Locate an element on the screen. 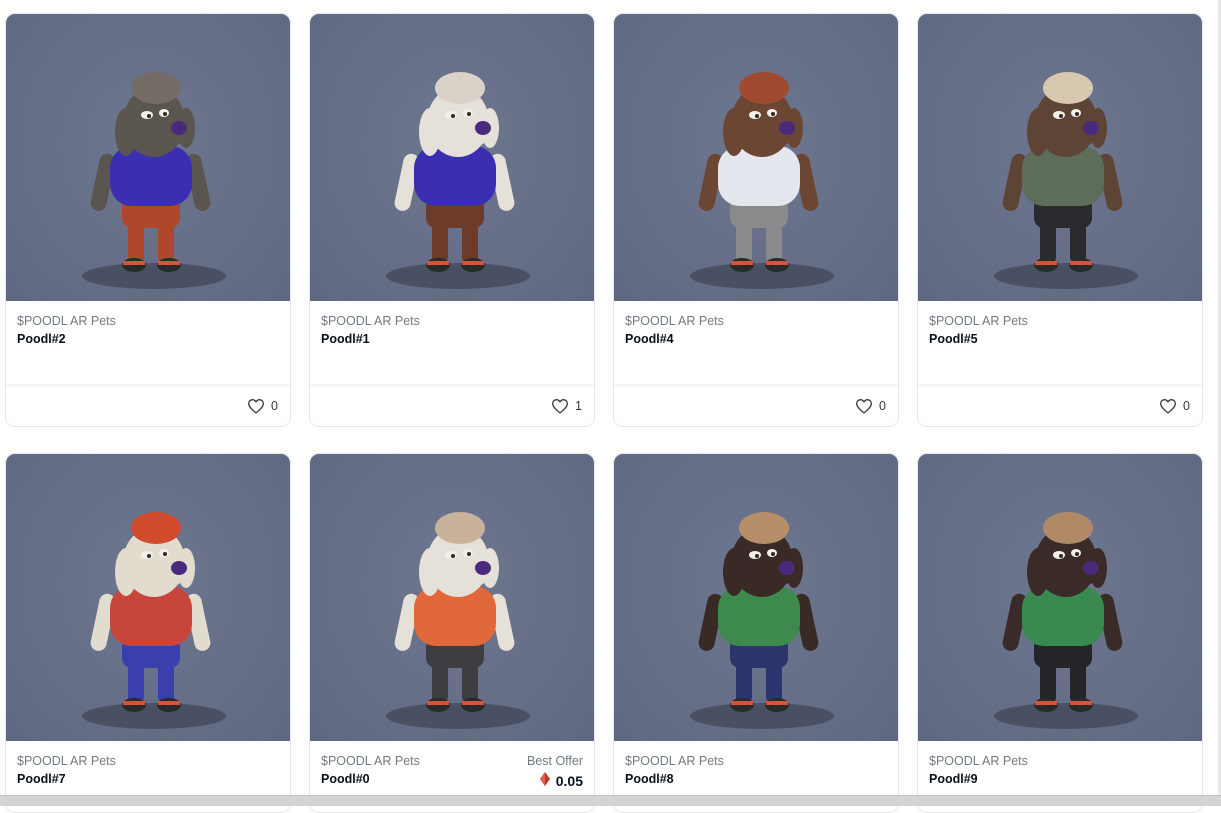 This screenshot has width=1221, height=813. best-offer-price: 0.05 is located at coordinates (561, 780).